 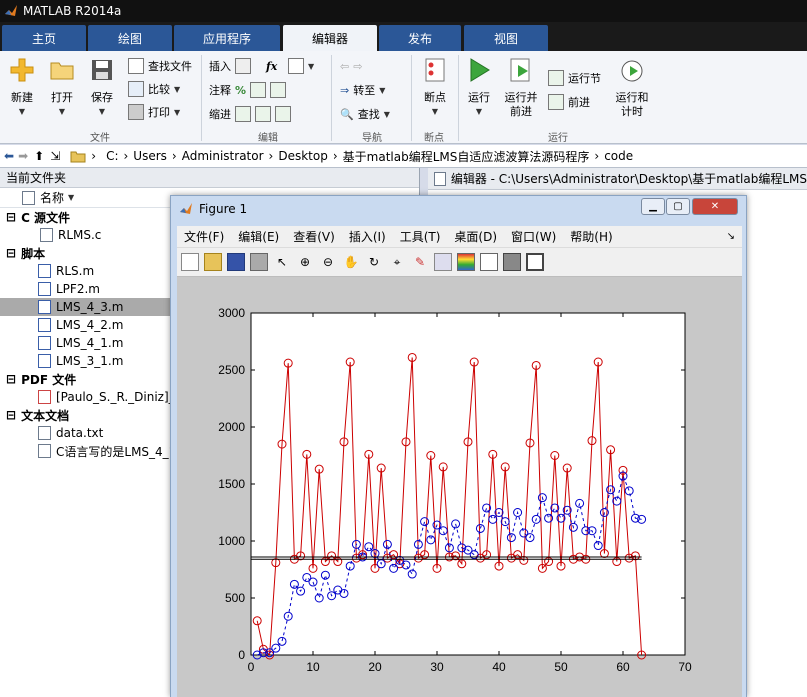 I want to click on text-file-icon, so click(x=44, y=451).